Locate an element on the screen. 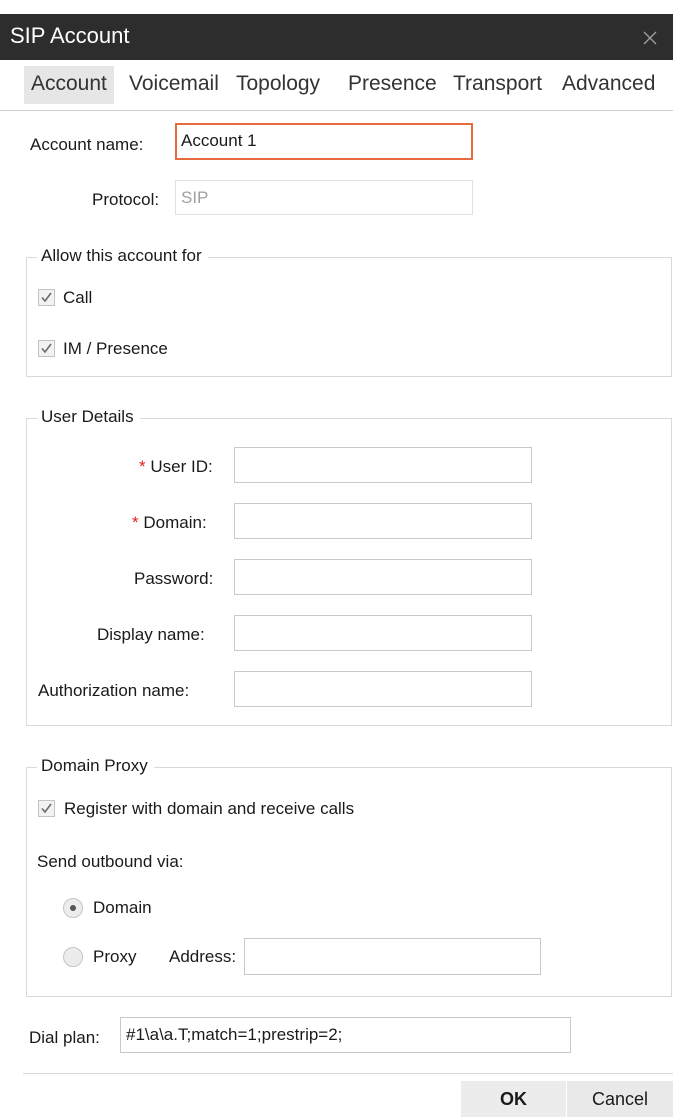  send-outbound-label: Send outbound via: is located at coordinates (110, 861).